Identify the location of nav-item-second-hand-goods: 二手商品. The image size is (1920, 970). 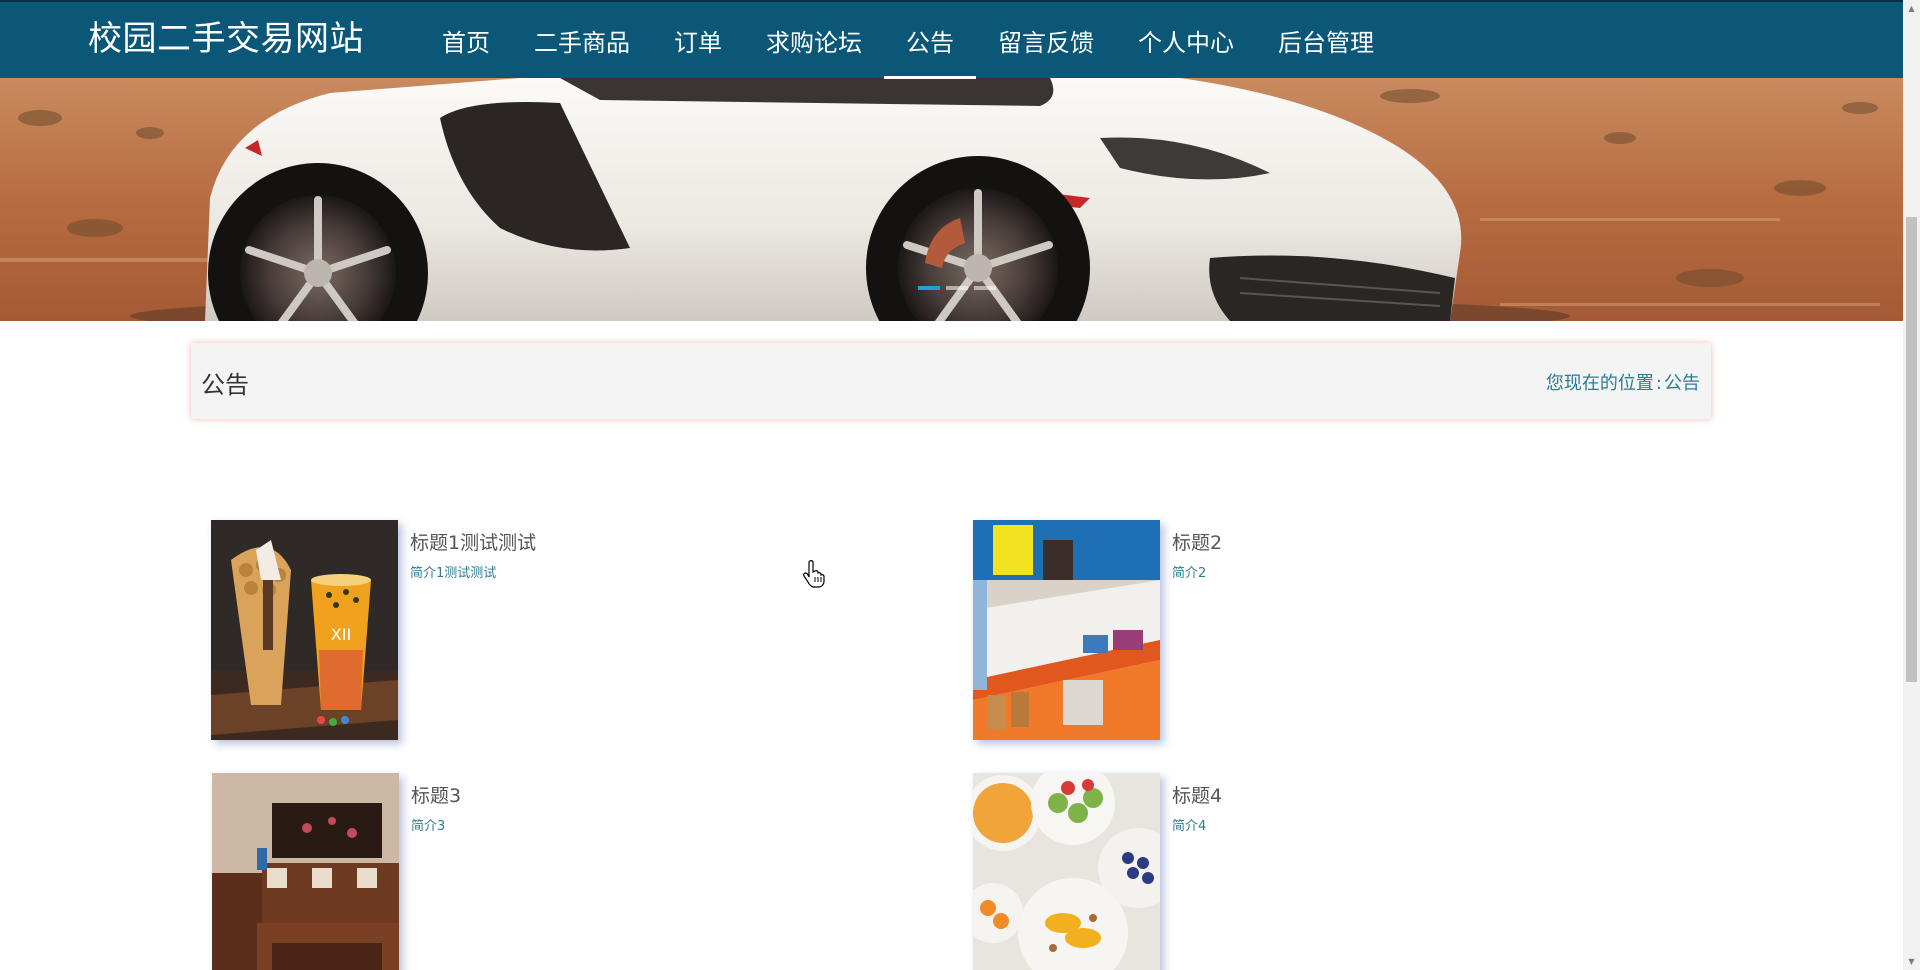
(582, 40).